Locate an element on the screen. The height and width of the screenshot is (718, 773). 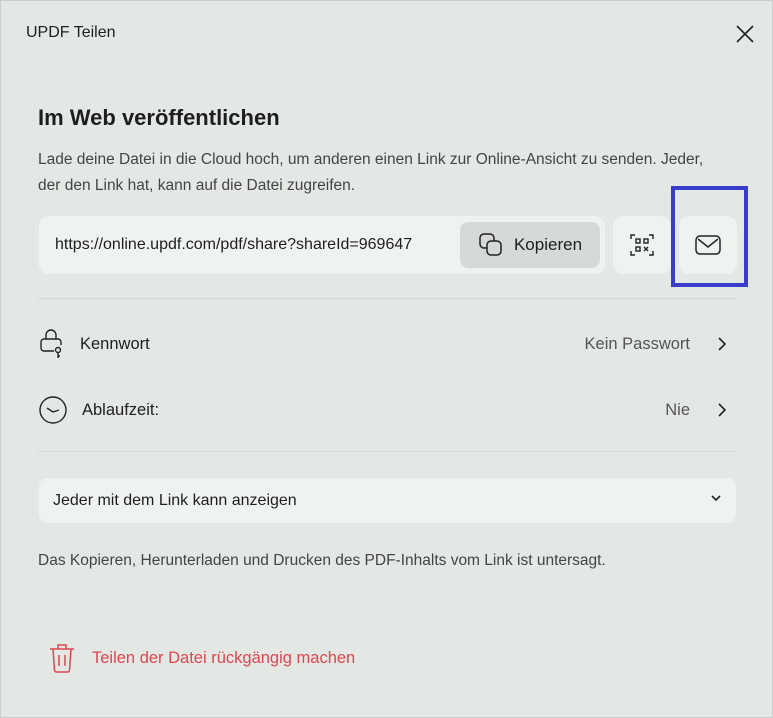
revoke-share-button: Teilen der Datei rückgängig machen is located at coordinates (201, 658).